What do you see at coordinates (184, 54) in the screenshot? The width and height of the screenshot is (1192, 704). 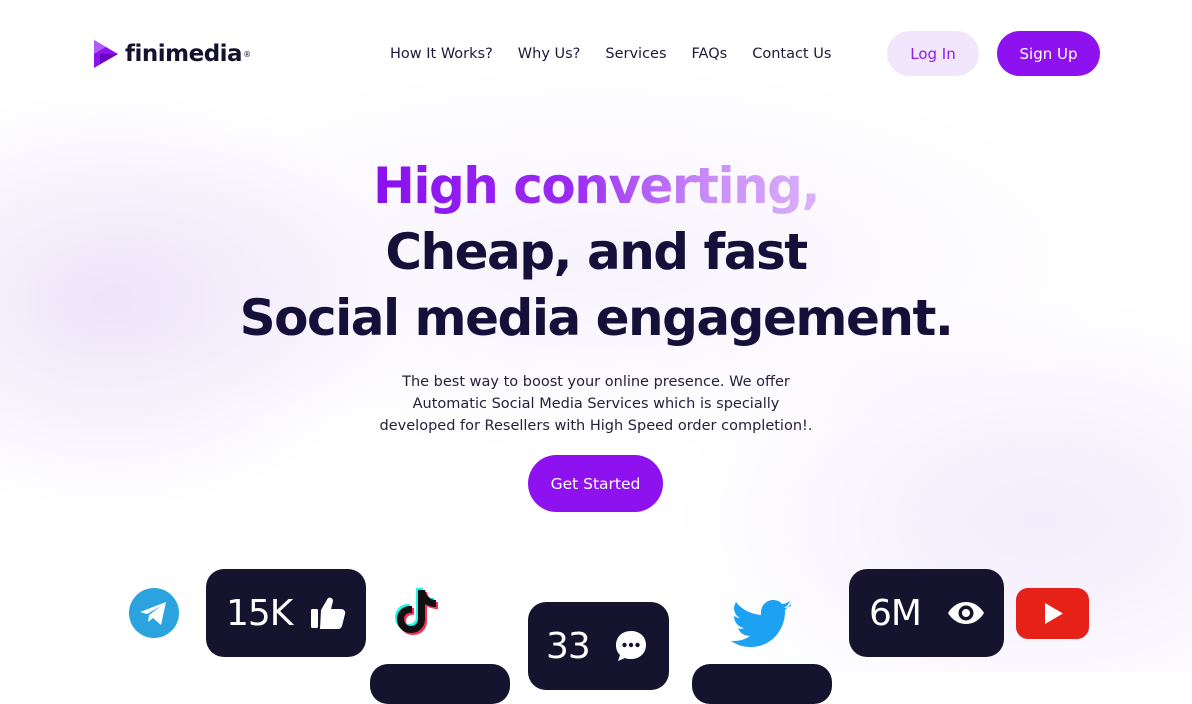 I see `logo-text: finimedia` at bounding box center [184, 54].